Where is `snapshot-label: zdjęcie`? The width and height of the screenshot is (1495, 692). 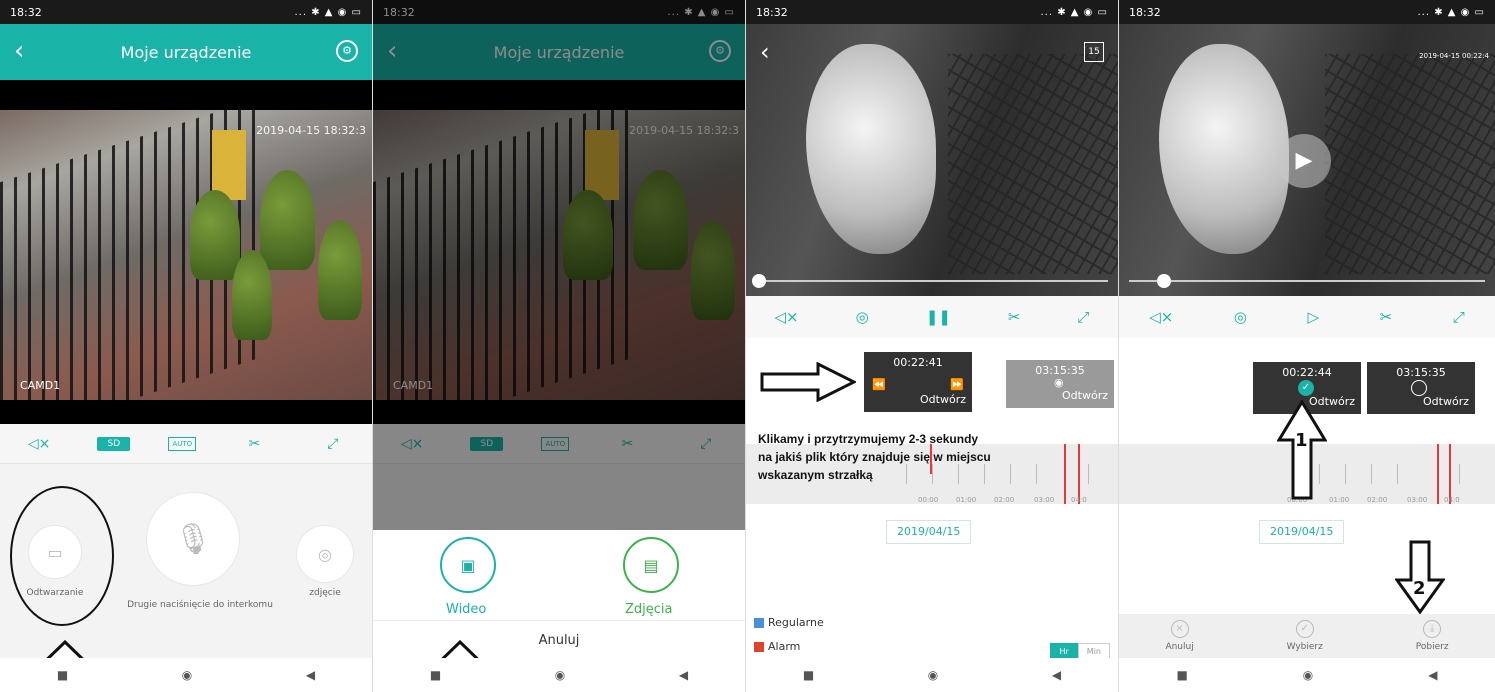
snapshot-label: zdjęcie is located at coordinates (325, 593).